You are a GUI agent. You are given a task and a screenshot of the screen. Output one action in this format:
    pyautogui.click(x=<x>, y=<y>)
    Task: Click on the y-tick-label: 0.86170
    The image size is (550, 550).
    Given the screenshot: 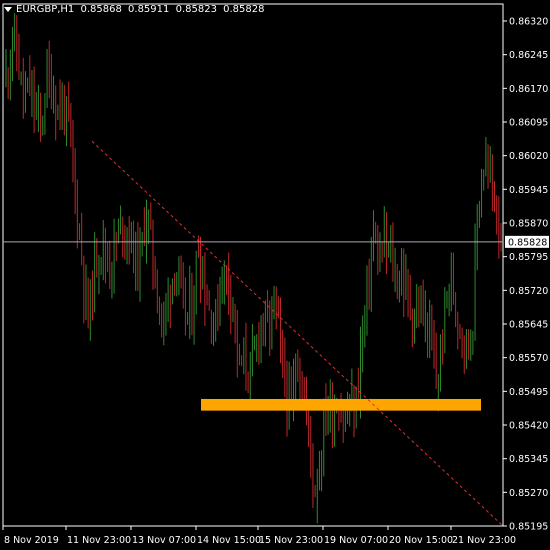 What is the action you would take?
    pyautogui.click(x=528, y=89)
    